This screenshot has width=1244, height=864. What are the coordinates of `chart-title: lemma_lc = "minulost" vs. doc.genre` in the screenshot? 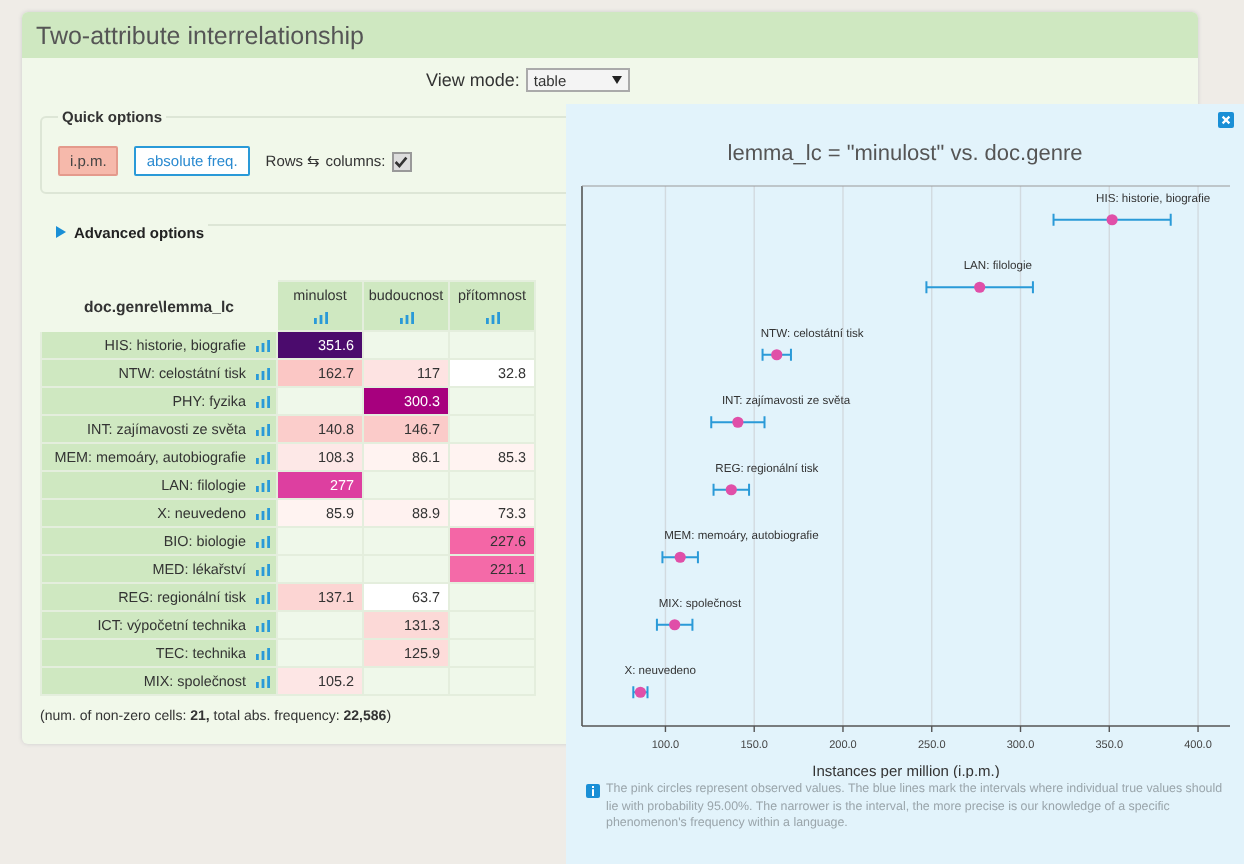 It's located at (905, 154).